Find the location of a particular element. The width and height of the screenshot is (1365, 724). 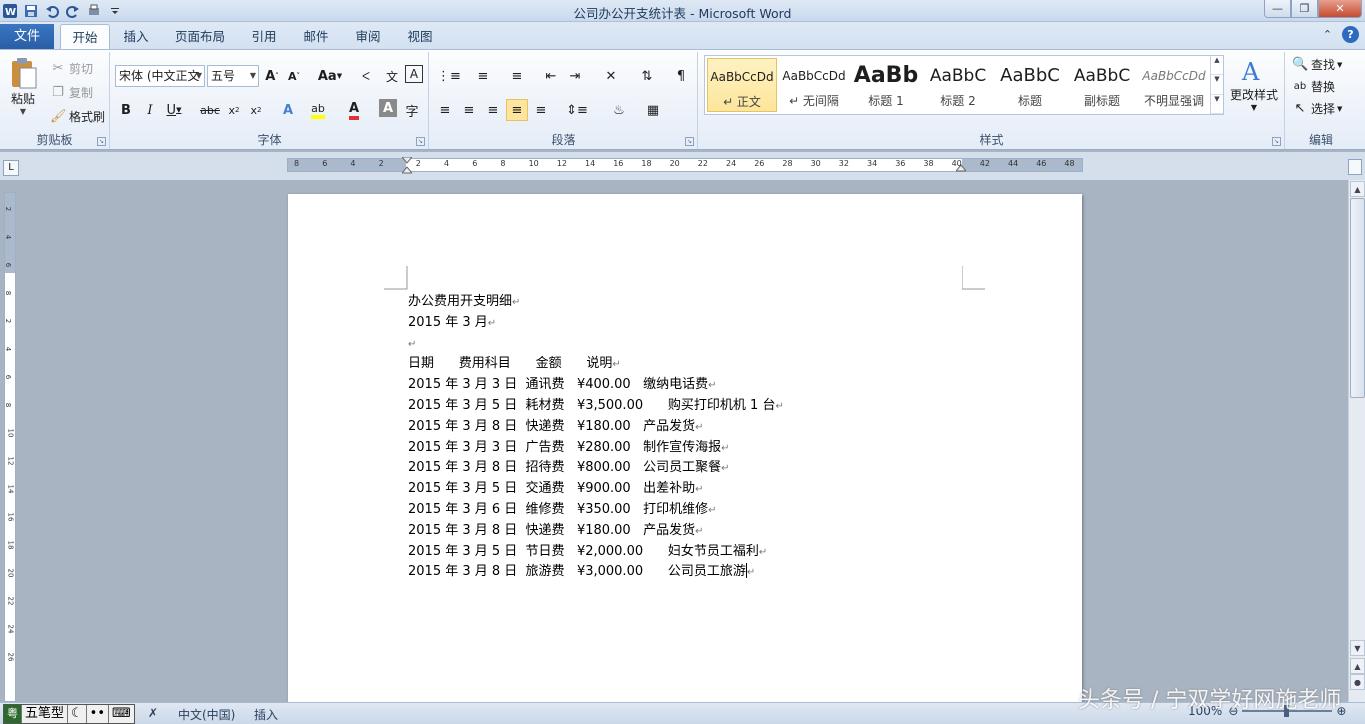

font-size-dropdown-icon: ▼ is located at coordinates (253, 76).